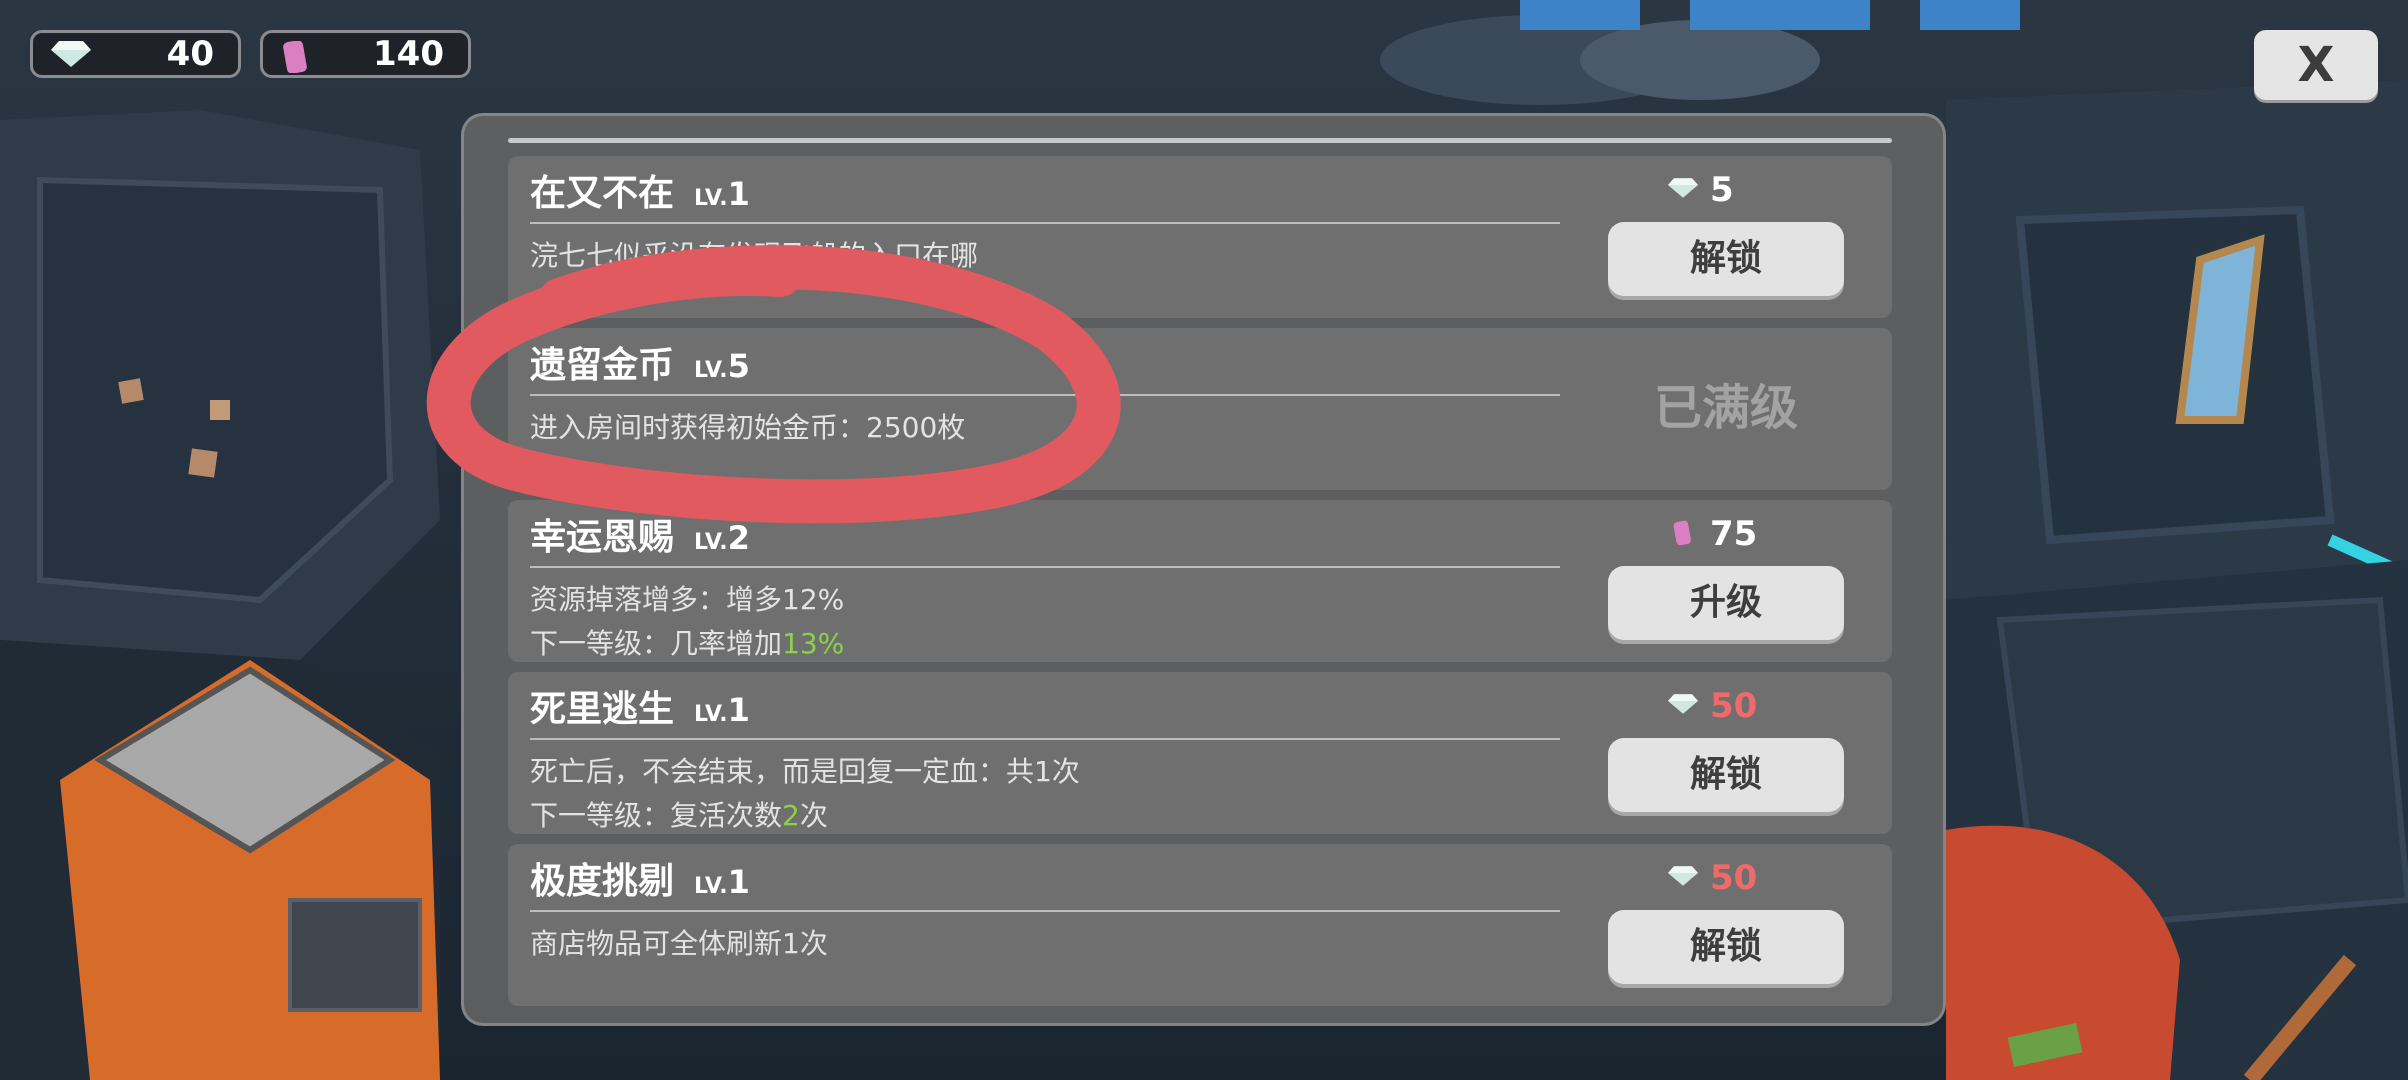 This screenshot has height=1080, width=2408. Describe the element at coordinates (190, 54) in the screenshot. I see `gem-count: 40` at that location.